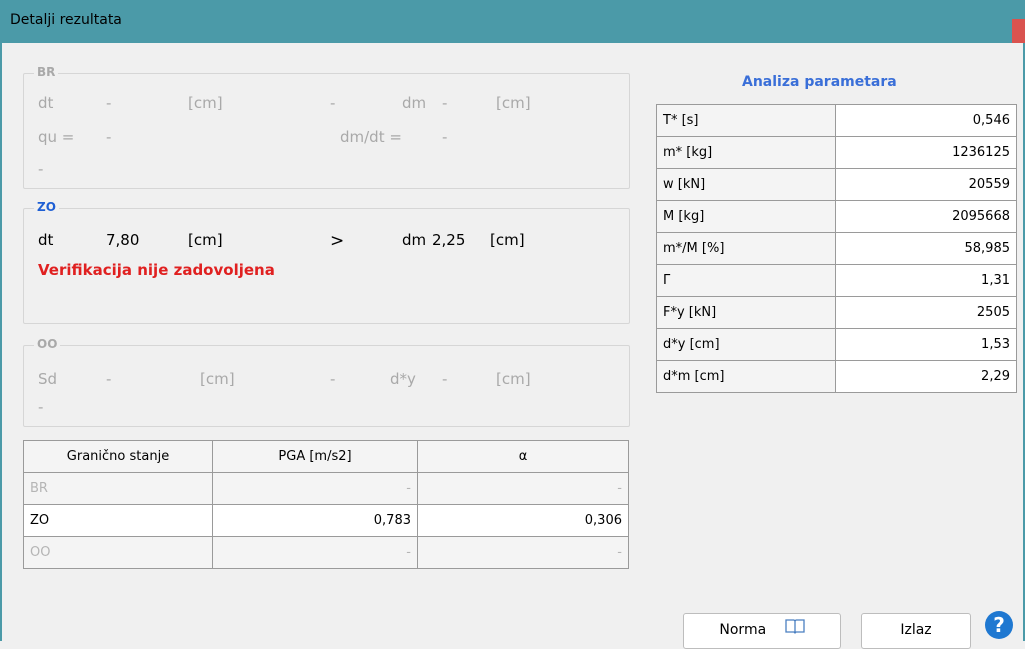  Describe the element at coordinates (926, 248) in the screenshot. I see `param-value: 58,985` at that location.